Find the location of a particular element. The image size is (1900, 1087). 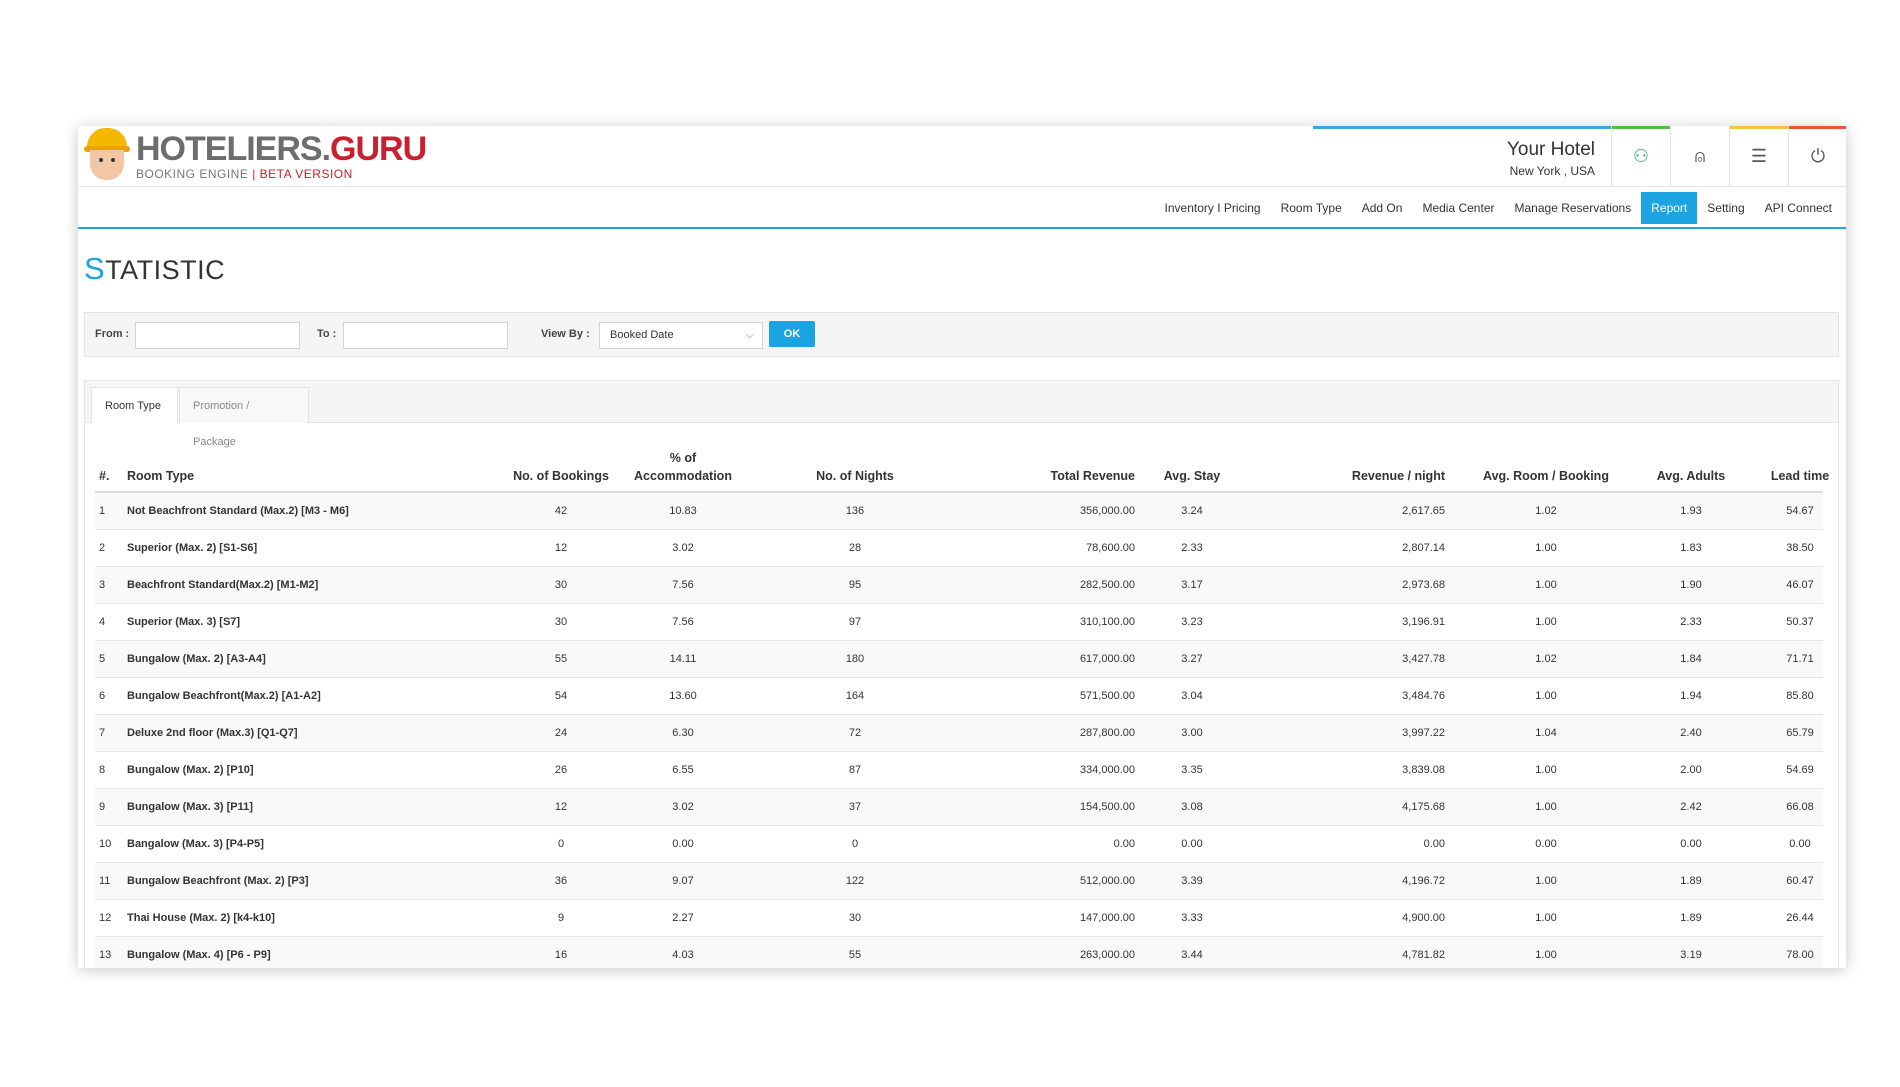

avg-adults-value: 3.19 is located at coordinates (1691, 955).